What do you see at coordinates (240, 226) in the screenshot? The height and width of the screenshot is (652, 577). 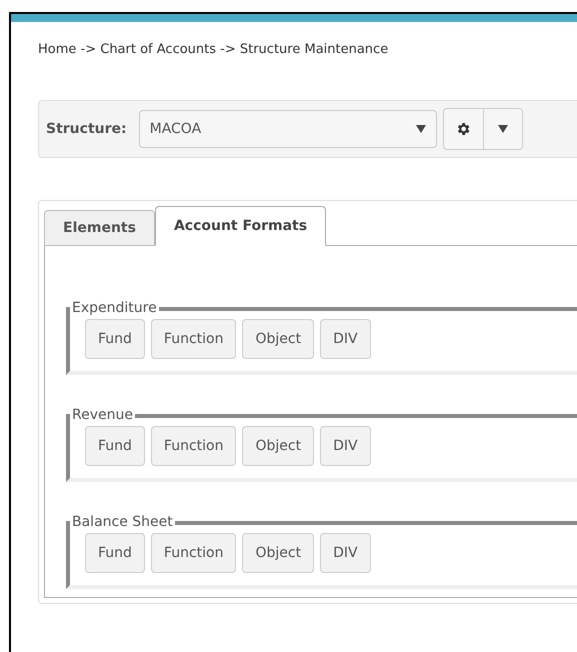 I see `tab: Account Formats` at bounding box center [240, 226].